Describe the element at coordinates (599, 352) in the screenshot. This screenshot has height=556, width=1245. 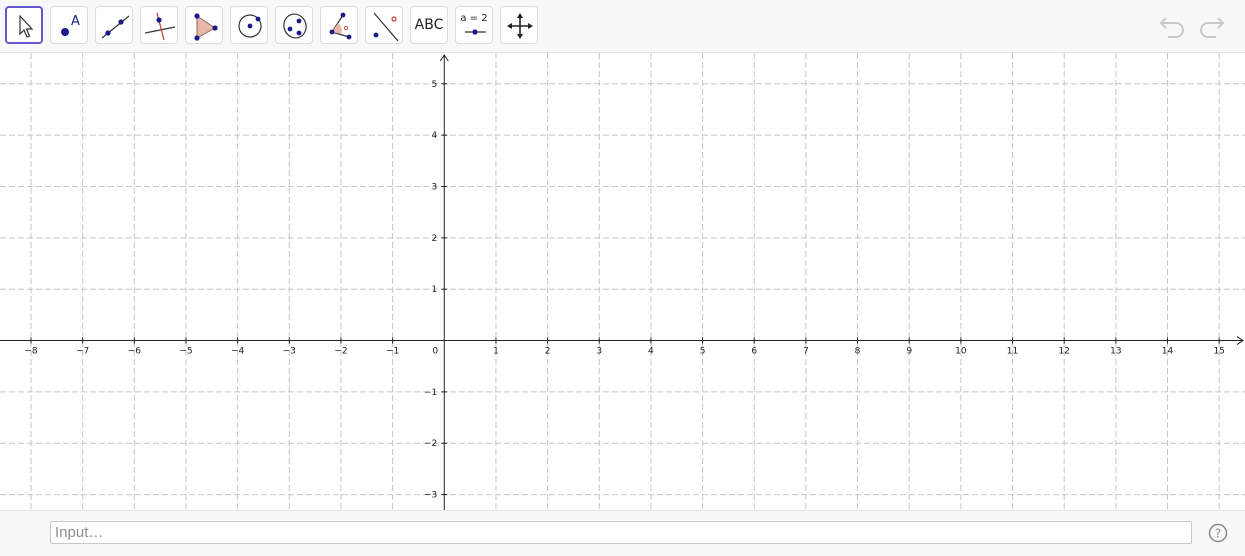
I see `x-tick-label: 3` at that location.